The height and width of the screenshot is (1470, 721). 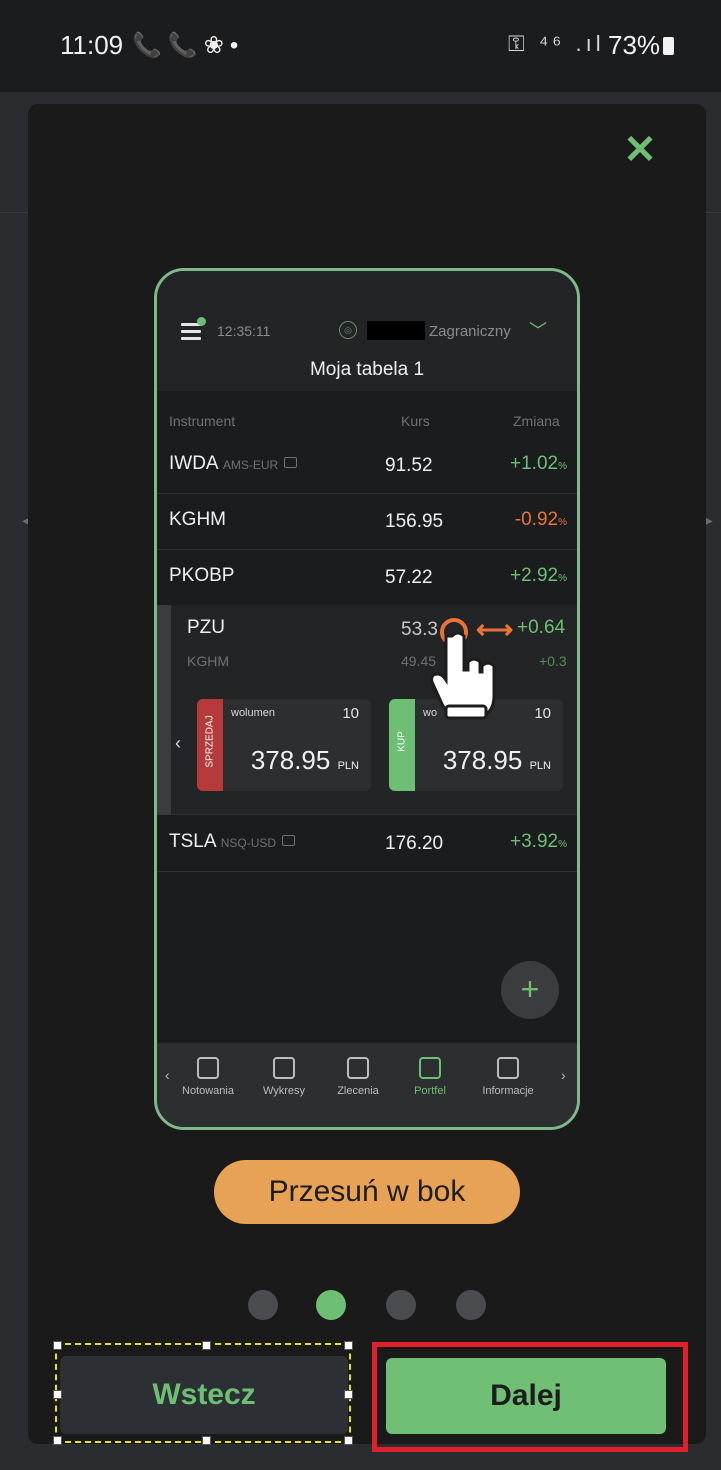 What do you see at coordinates (534, 463) in the screenshot?
I see `row-change: +1.02` at bounding box center [534, 463].